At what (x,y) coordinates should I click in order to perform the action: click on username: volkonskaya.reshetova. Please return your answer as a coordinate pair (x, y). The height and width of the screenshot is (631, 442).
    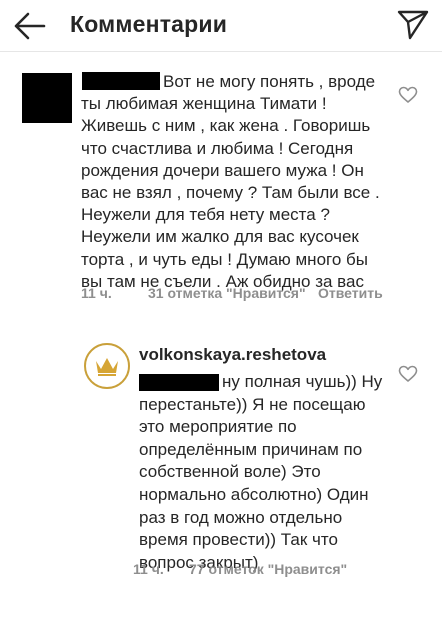
    Looking at the image, I should click on (232, 355).